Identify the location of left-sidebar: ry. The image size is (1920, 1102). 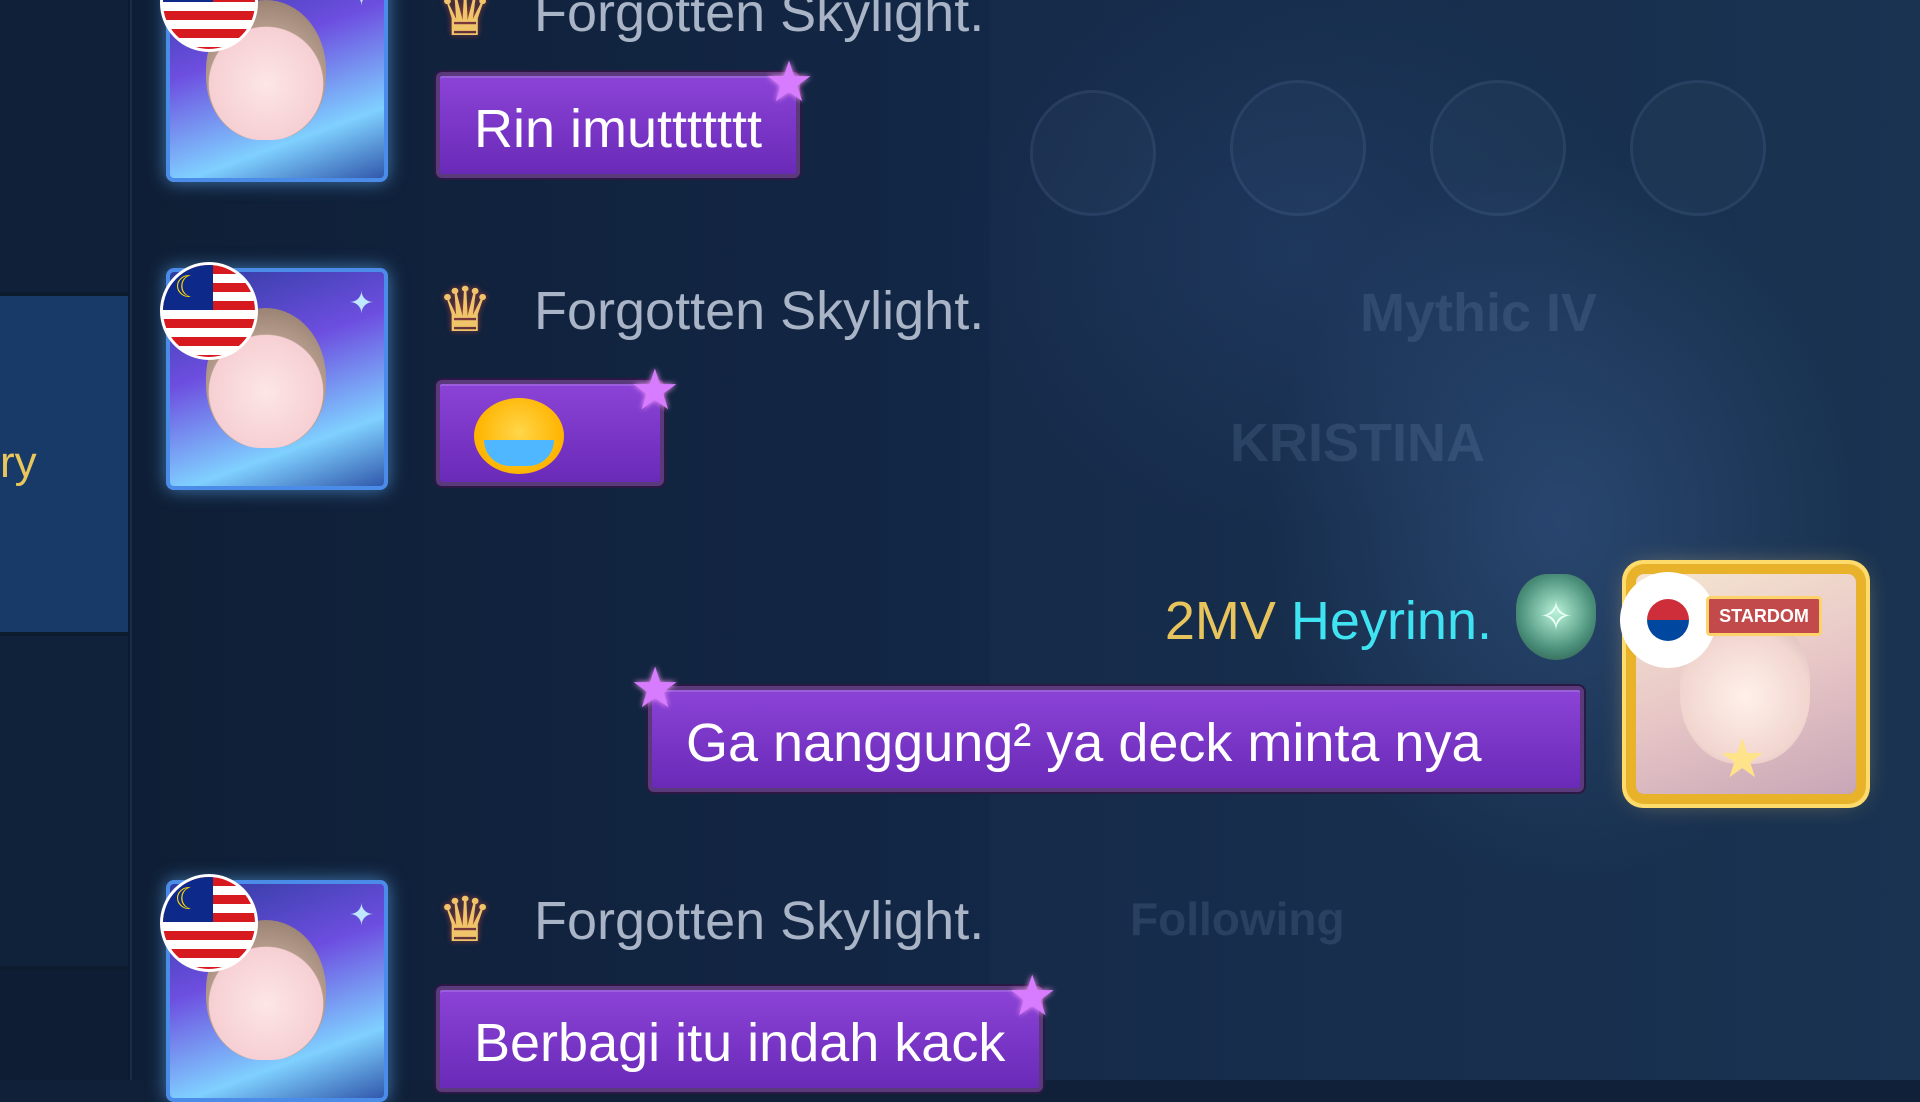
(66, 540).